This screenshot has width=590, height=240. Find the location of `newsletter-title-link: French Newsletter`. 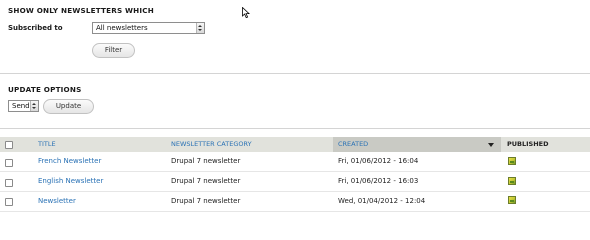

newsletter-title-link: French Newsletter is located at coordinates (69, 161).